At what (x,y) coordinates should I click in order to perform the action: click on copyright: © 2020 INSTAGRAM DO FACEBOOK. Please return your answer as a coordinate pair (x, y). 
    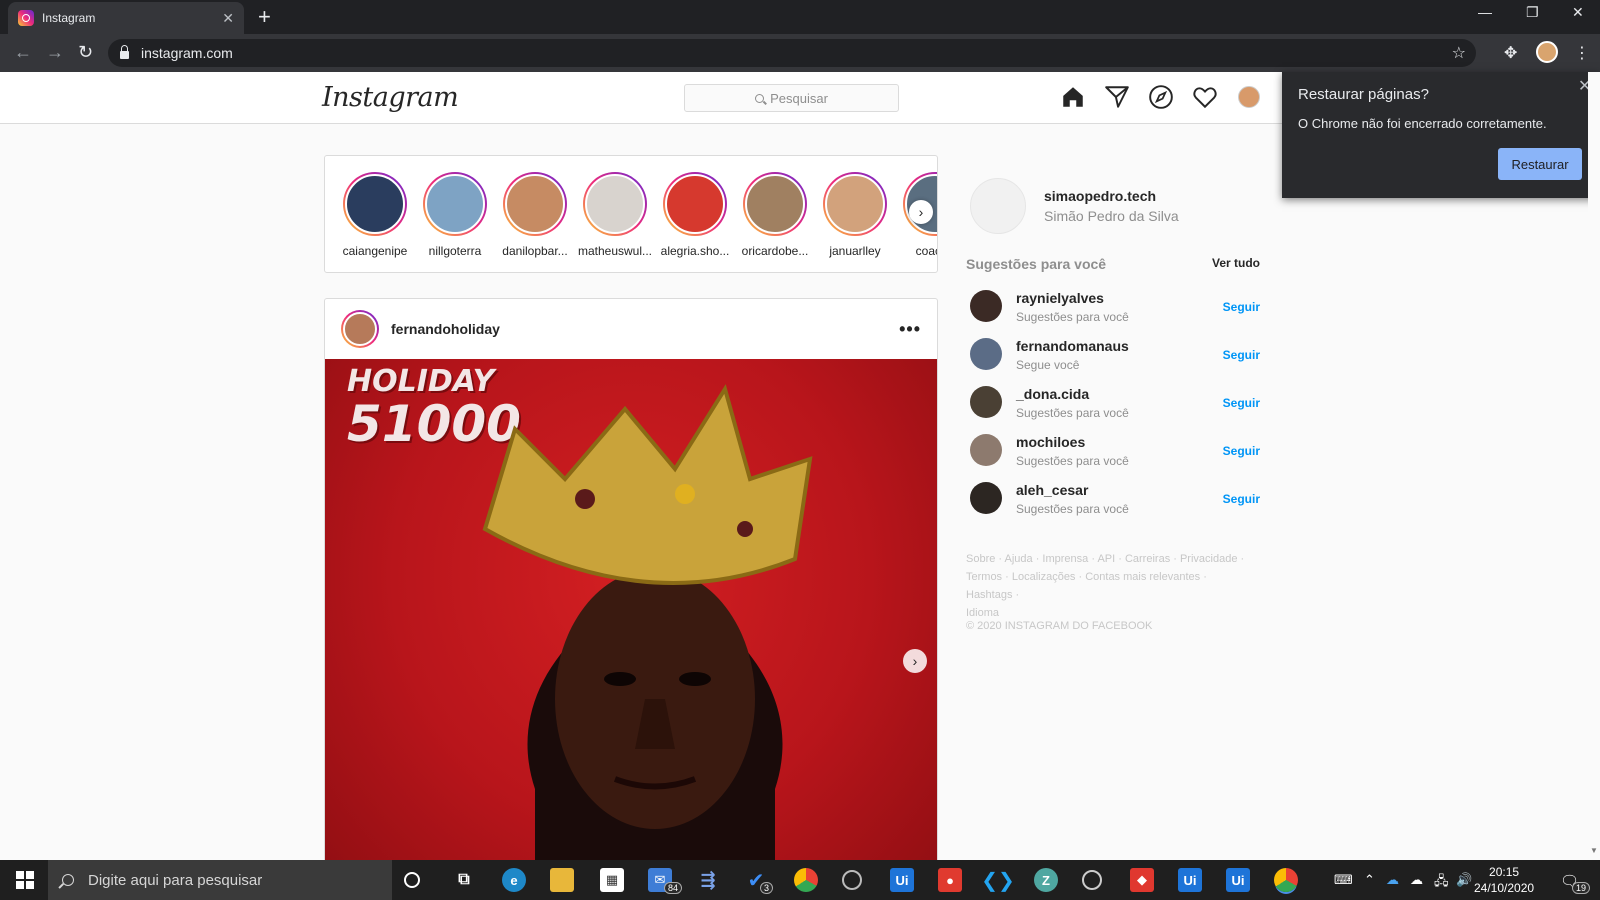
    Looking at the image, I should click on (1059, 626).